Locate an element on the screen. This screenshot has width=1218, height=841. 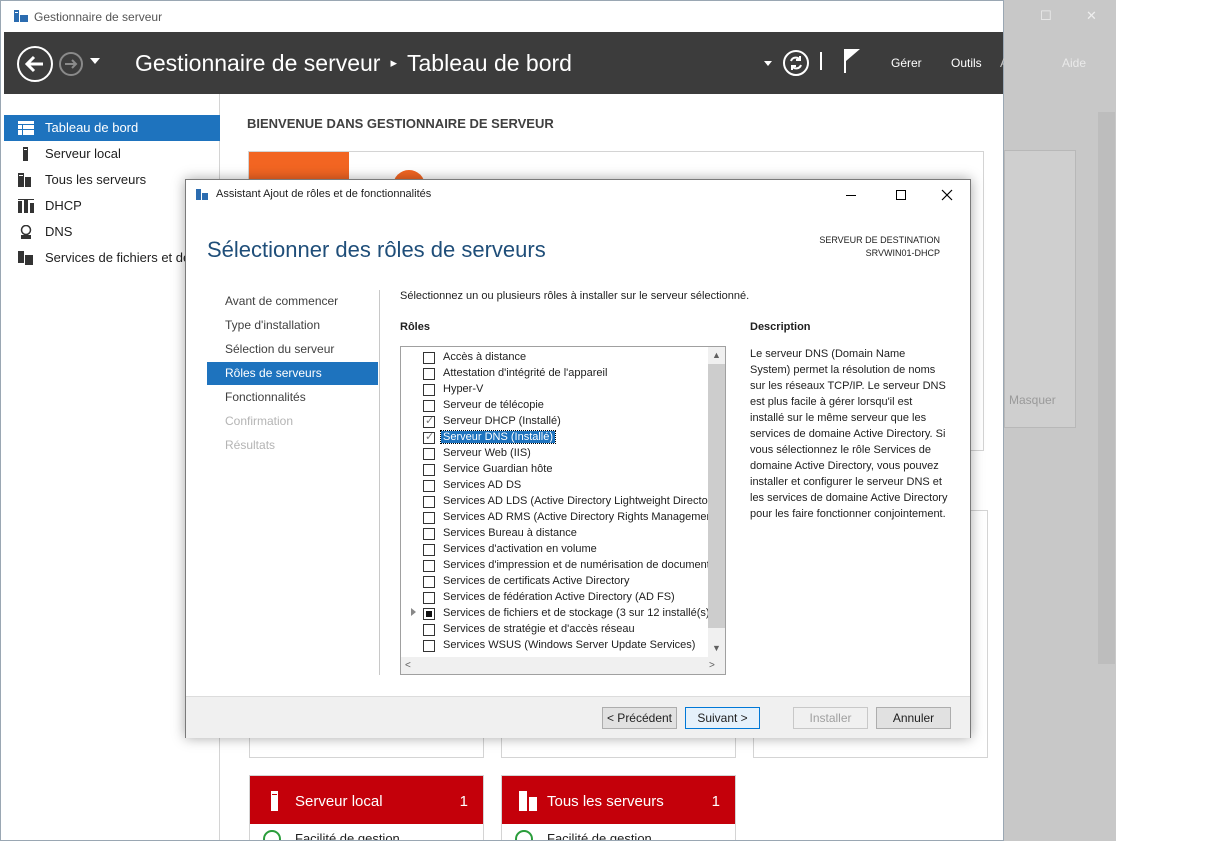
sidebar-item-label: DNS is located at coordinates (59, 231).